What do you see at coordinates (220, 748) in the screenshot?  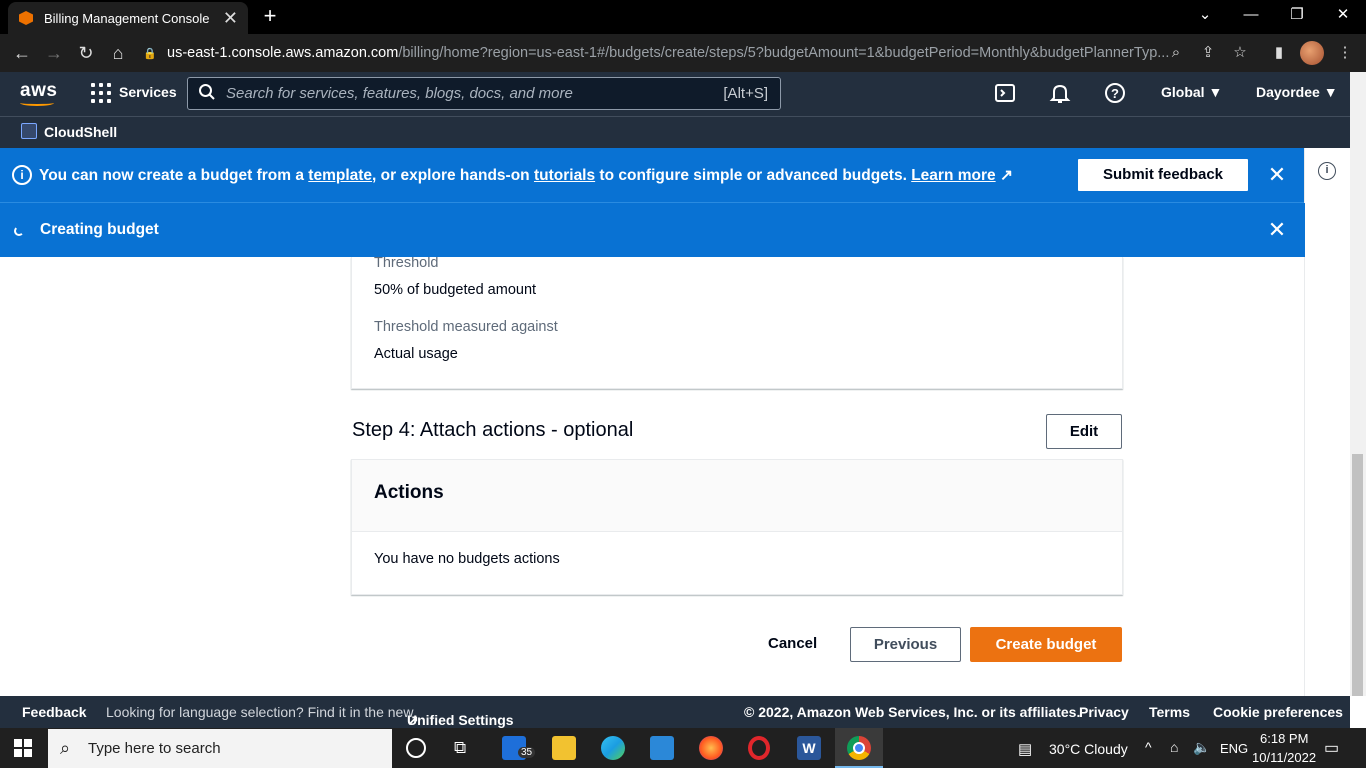 I see `taskbar-search-input: Type here to search` at bounding box center [220, 748].